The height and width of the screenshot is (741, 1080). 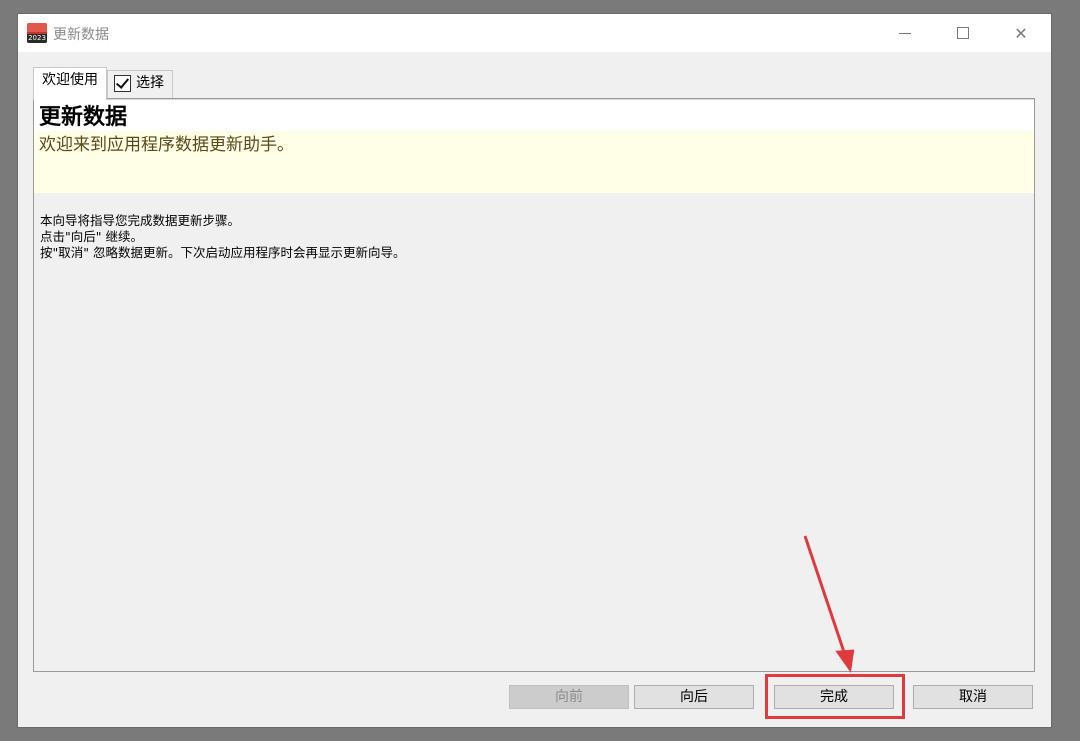 I want to click on instruction-line: 本向导将指导您完成数据更新步骤。, so click(x=140, y=220).